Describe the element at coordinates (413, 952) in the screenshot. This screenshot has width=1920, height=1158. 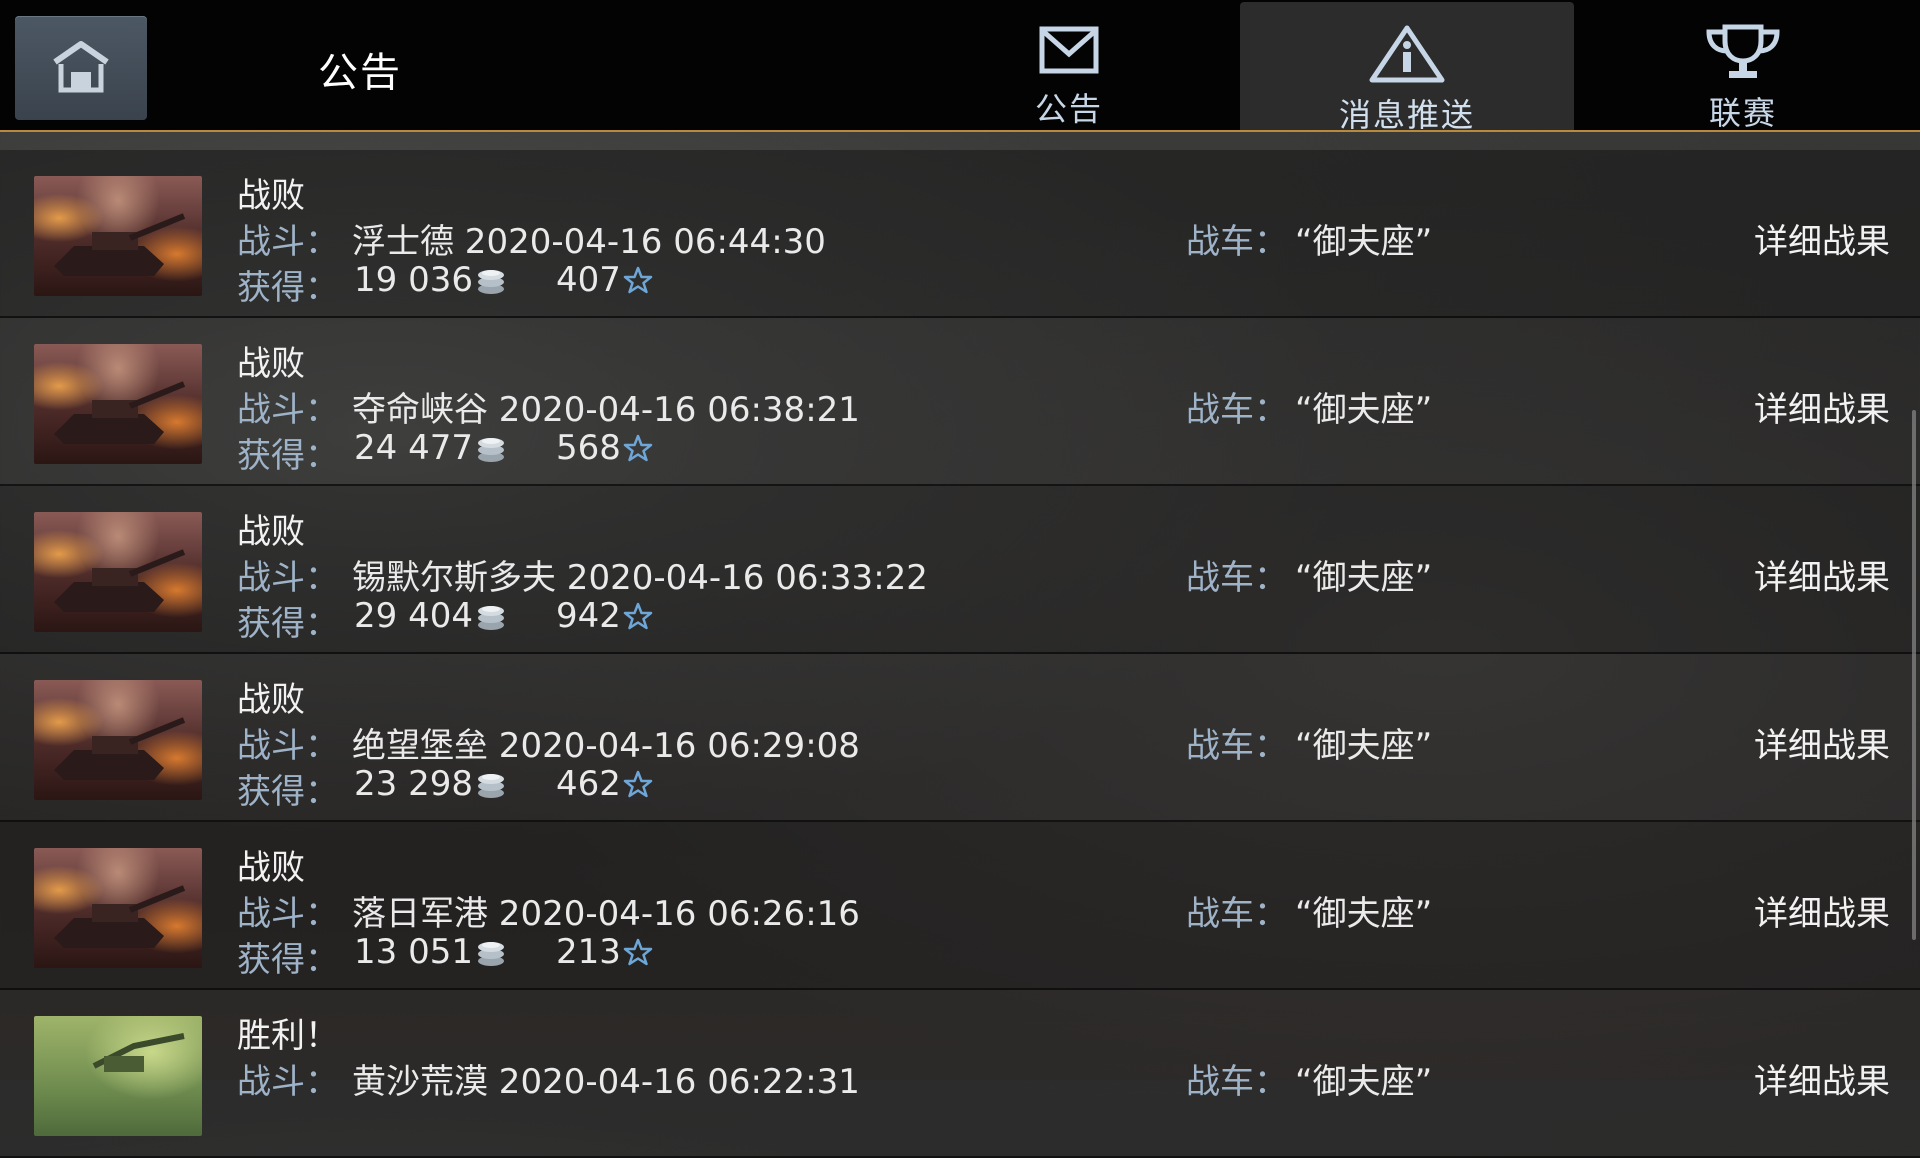
I see `credits-value: 13 051` at that location.